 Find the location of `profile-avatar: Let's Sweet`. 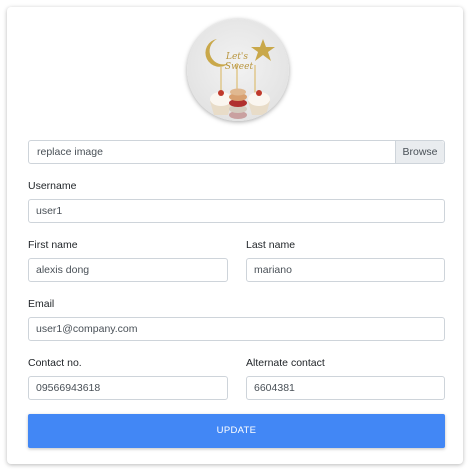

profile-avatar: Let's Sweet is located at coordinates (238, 70).